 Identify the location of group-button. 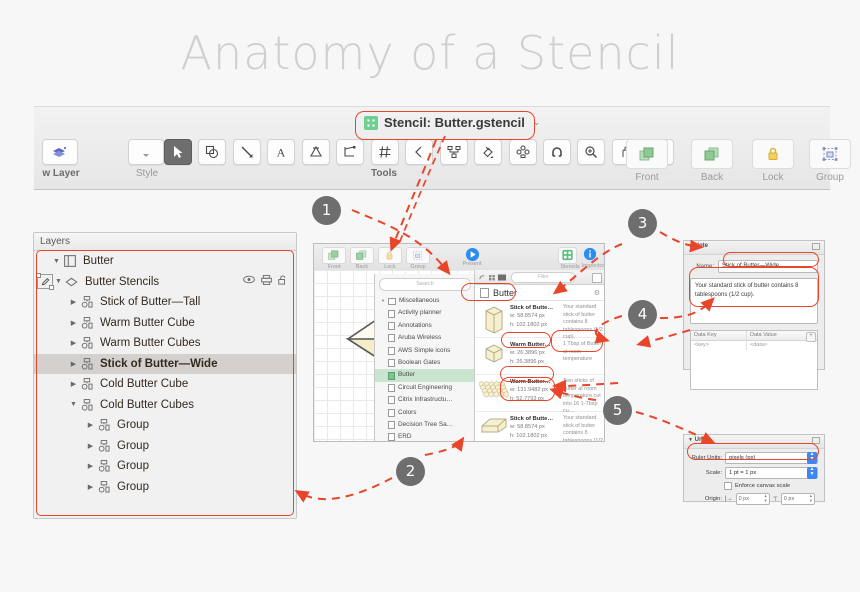
(830, 154).